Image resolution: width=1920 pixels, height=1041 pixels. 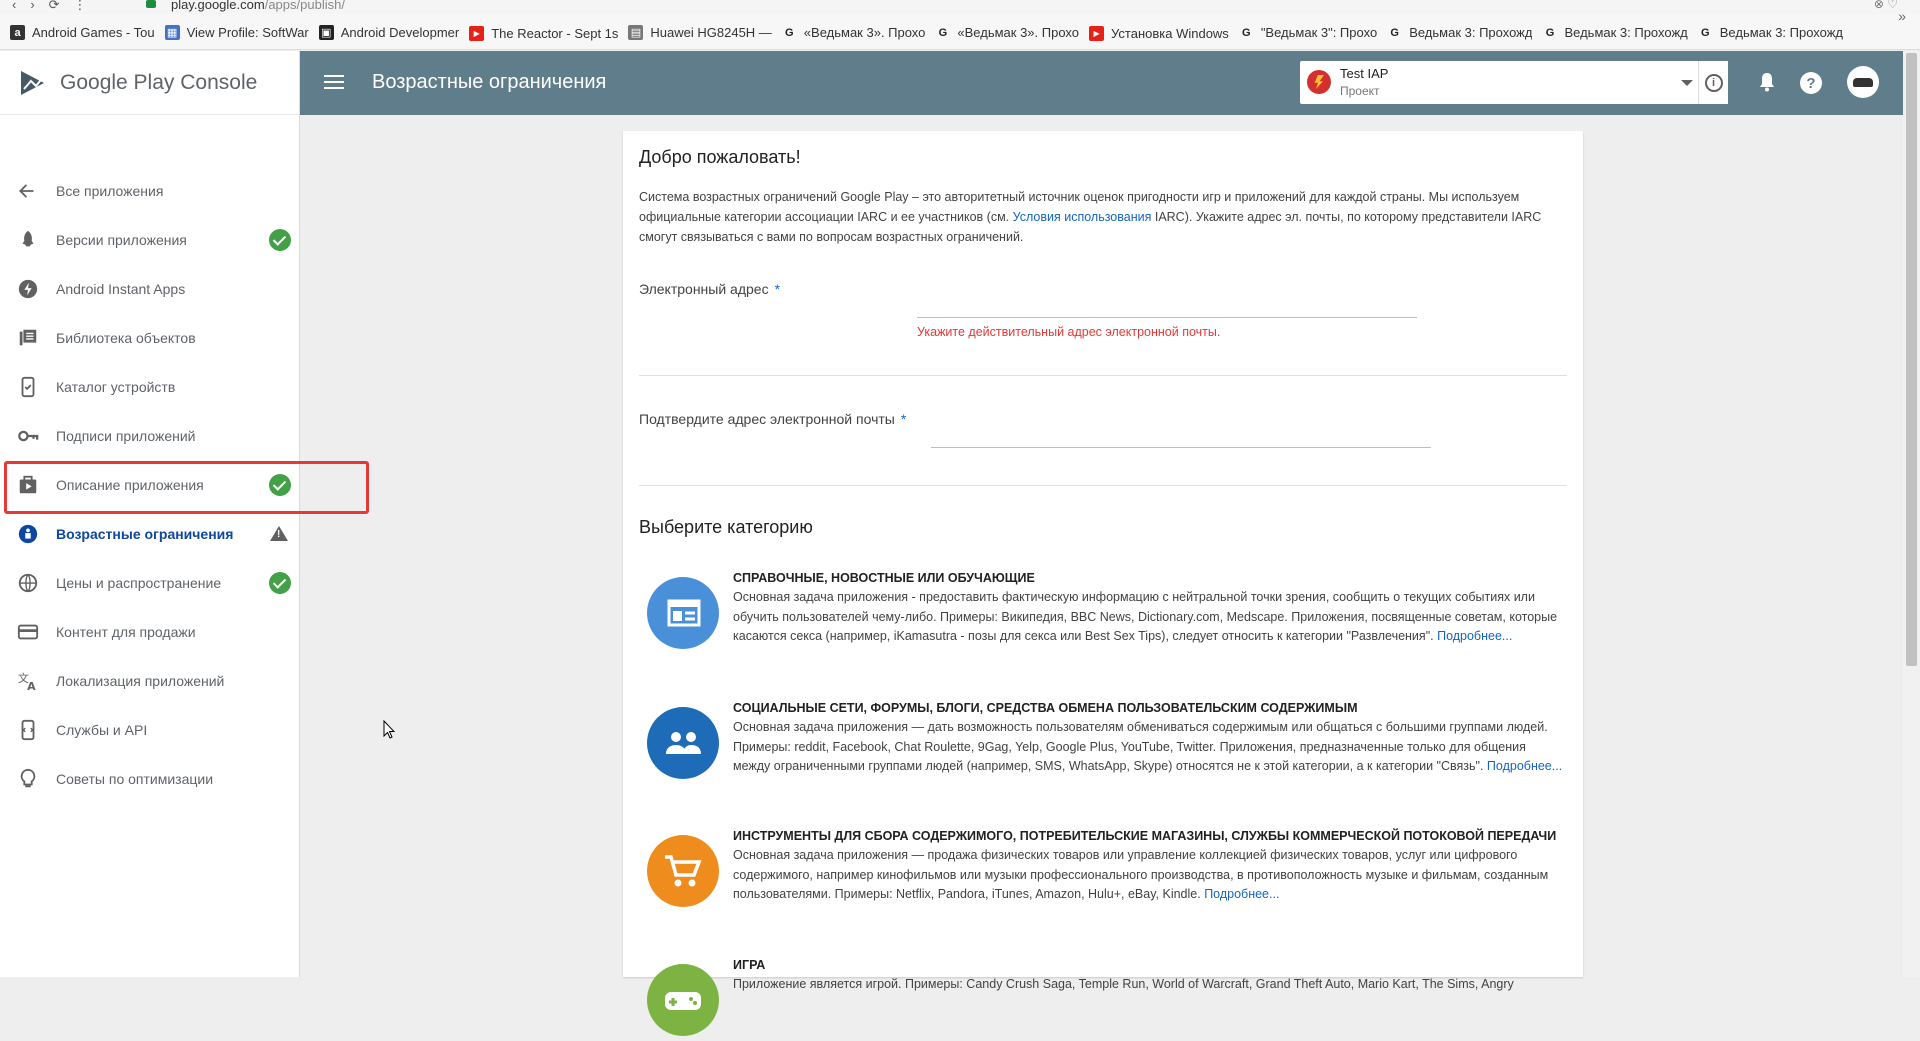 I want to click on url-host: play.google.com, so click(x=218, y=6).